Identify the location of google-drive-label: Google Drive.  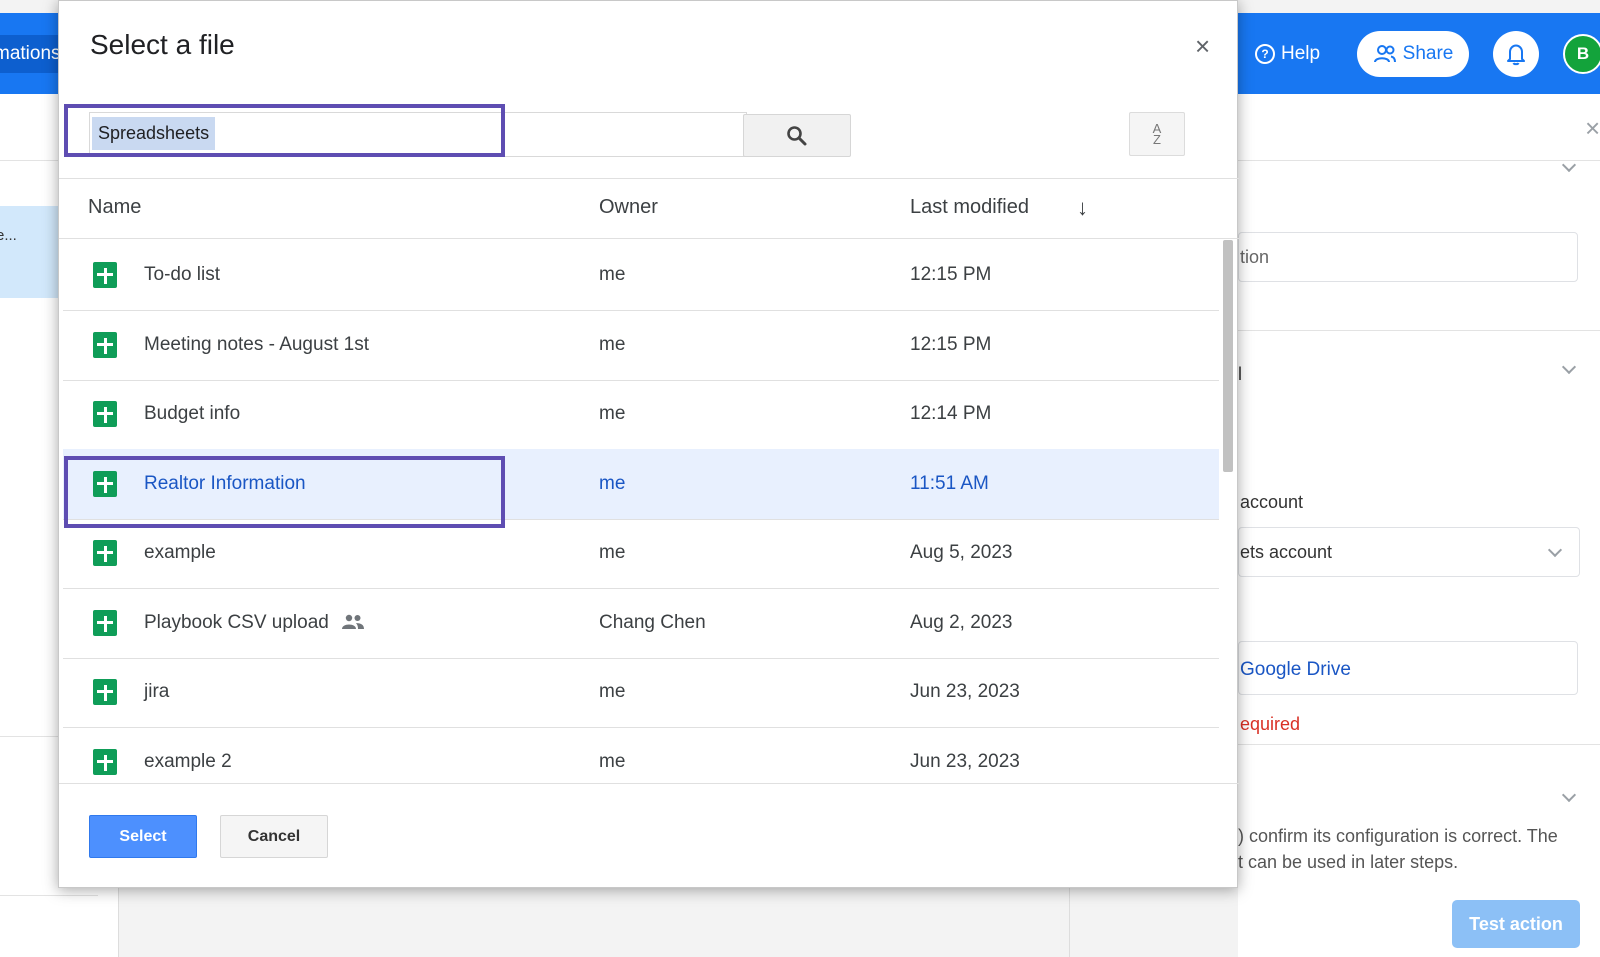
(1295, 670).